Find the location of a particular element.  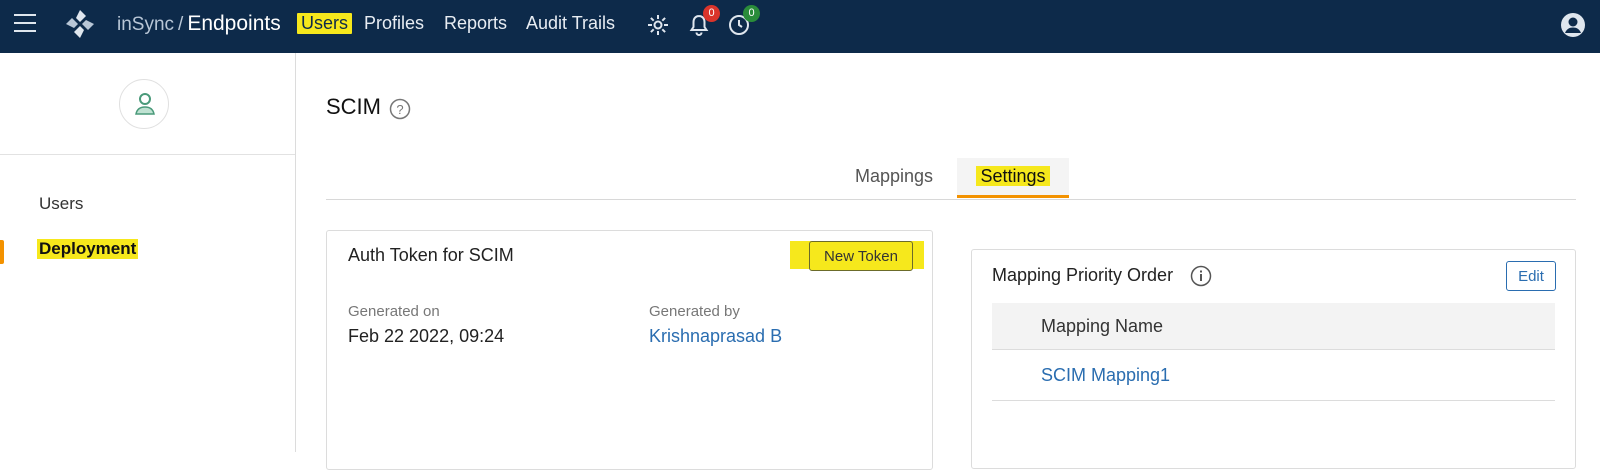

tab-mappings: Mappings is located at coordinates (894, 178).